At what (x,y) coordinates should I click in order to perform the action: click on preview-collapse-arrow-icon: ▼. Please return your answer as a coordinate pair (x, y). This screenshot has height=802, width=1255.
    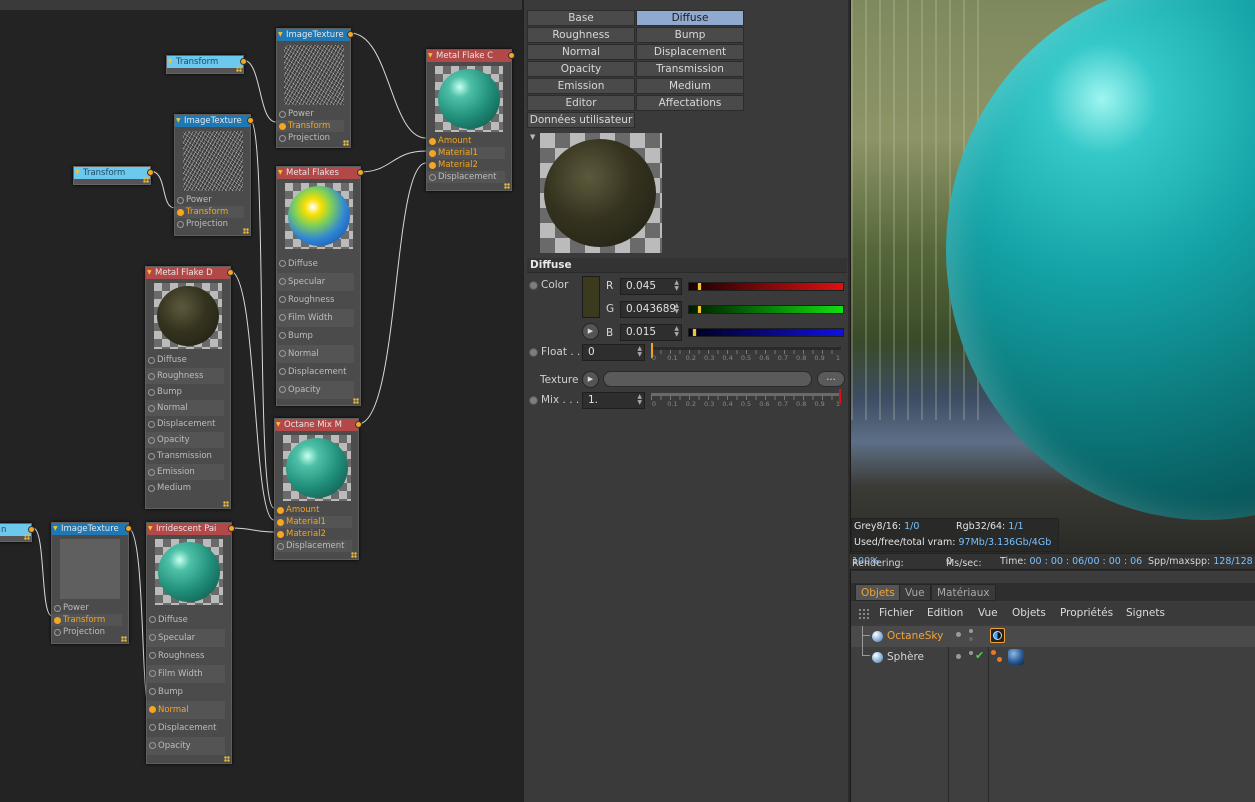
    Looking at the image, I should click on (532, 137).